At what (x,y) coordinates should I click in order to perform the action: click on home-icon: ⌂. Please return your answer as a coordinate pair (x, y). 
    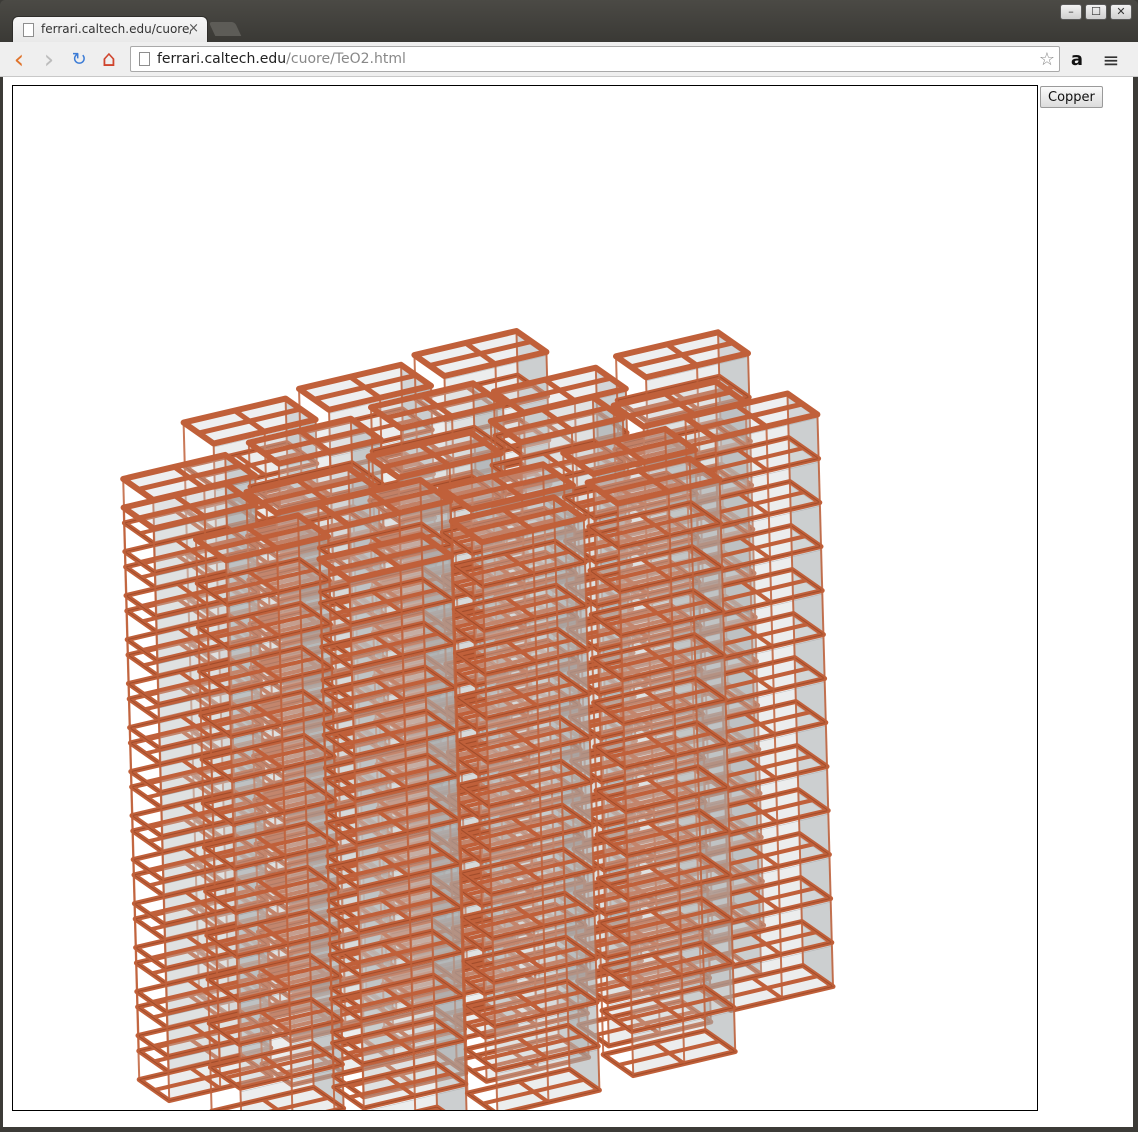
    Looking at the image, I should click on (109, 60).